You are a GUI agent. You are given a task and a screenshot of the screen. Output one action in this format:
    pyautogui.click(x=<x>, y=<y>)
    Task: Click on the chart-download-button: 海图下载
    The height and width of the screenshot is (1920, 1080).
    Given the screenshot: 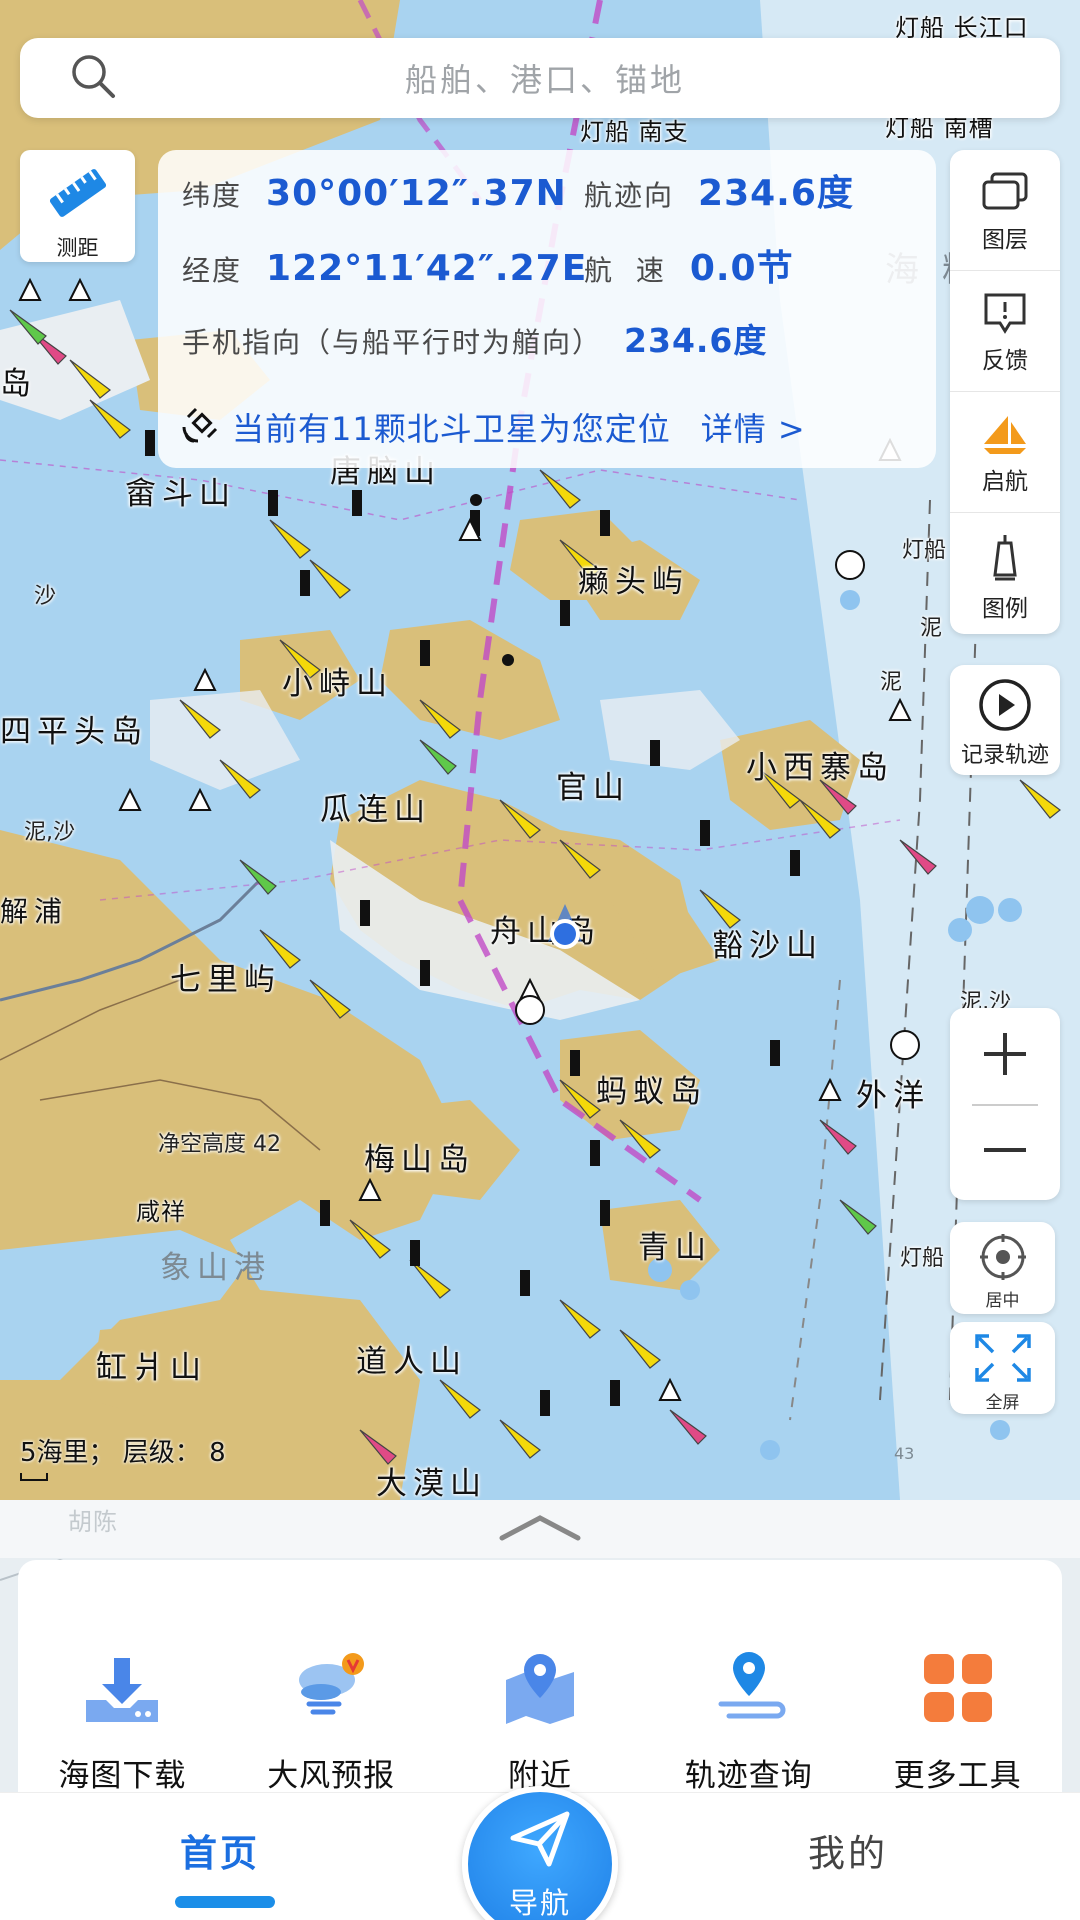 What is the action you would take?
    pyautogui.click(x=122, y=1722)
    